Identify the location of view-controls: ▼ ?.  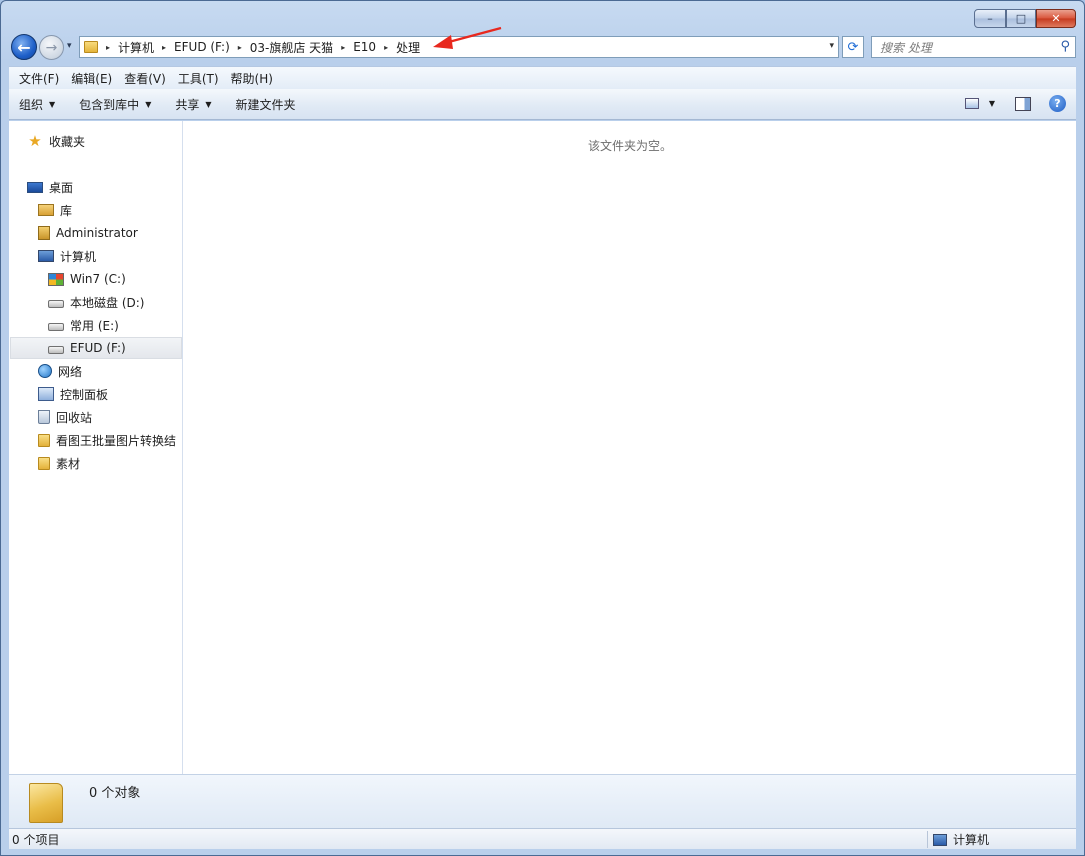
(1015, 103).